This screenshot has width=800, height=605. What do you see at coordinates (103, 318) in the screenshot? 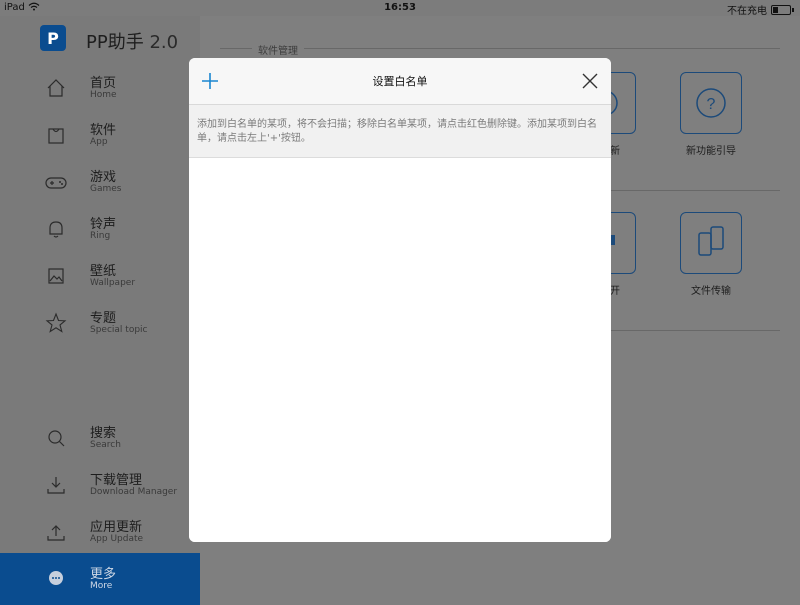
I see `sidebar-item-label: 专题` at bounding box center [103, 318].